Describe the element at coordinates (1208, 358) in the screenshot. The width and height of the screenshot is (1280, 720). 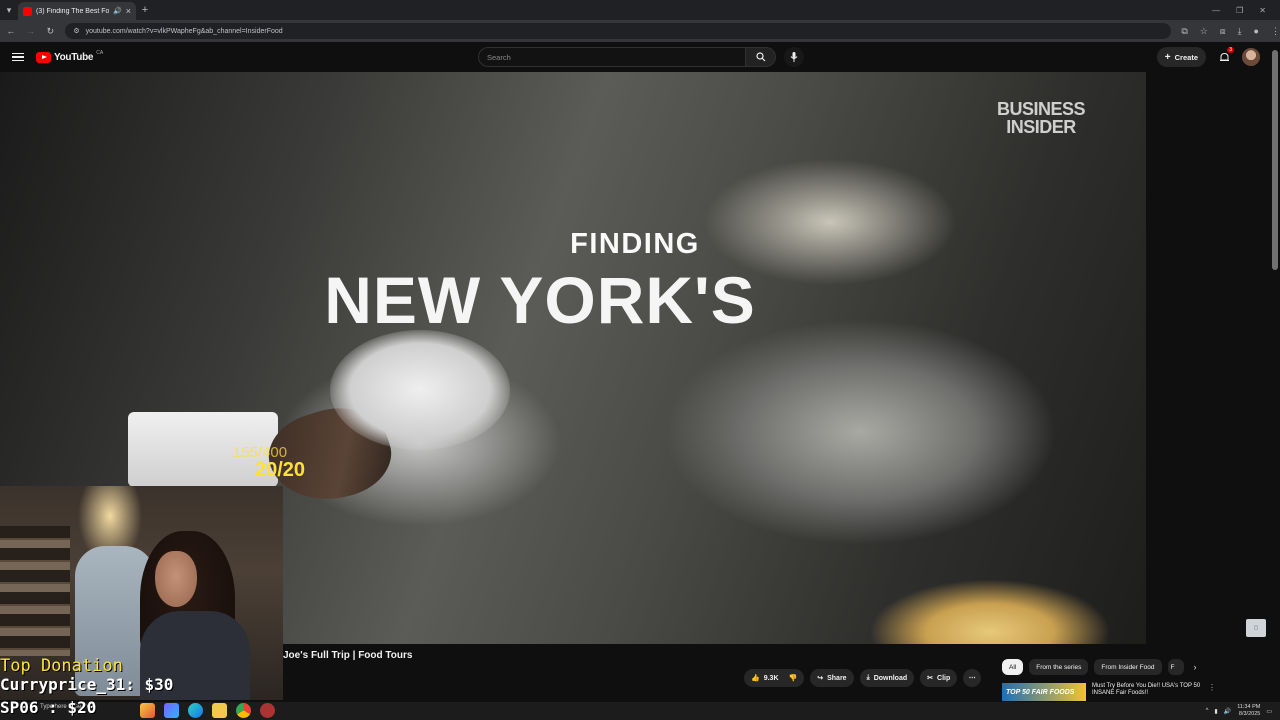
I see `player-side-background` at that location.